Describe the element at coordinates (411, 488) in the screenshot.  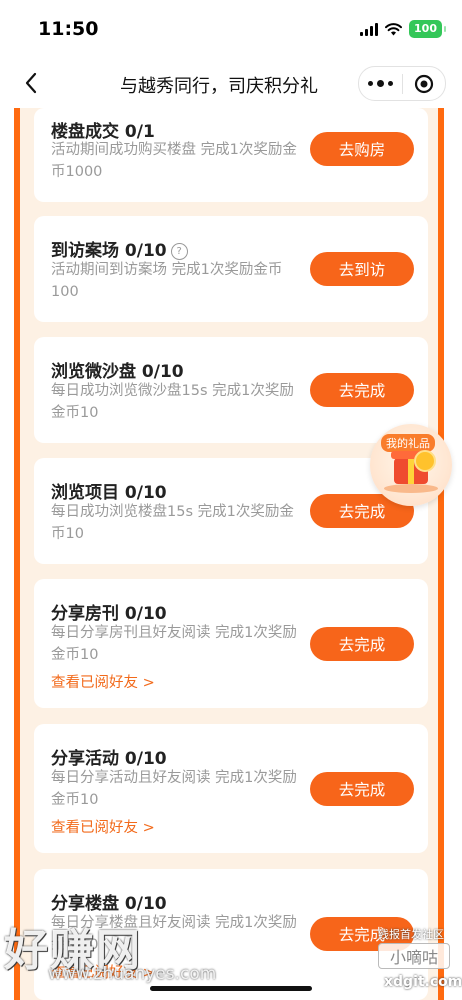
I see `gift-base-icon` at that location.